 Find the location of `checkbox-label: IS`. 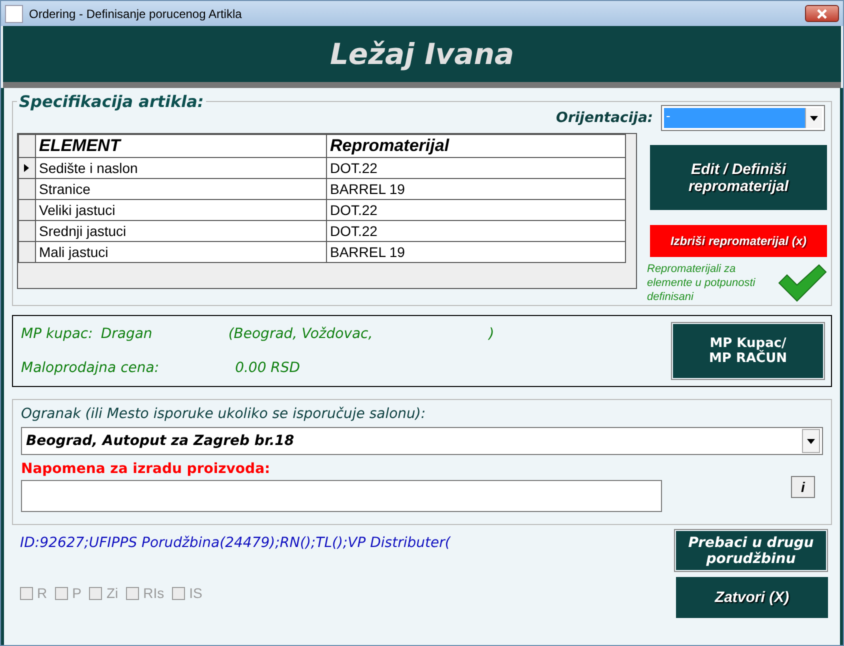

checkbox-label: IS is located at coordinates (195, 593).